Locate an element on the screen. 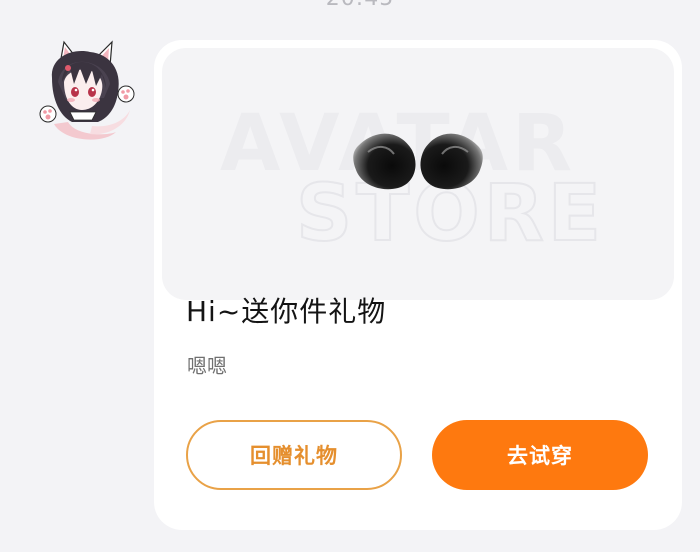 The width and height of the screenshot is (700, 552). gift-message-subtitle: 嗯嗯 is located at coordinates (207, 366).